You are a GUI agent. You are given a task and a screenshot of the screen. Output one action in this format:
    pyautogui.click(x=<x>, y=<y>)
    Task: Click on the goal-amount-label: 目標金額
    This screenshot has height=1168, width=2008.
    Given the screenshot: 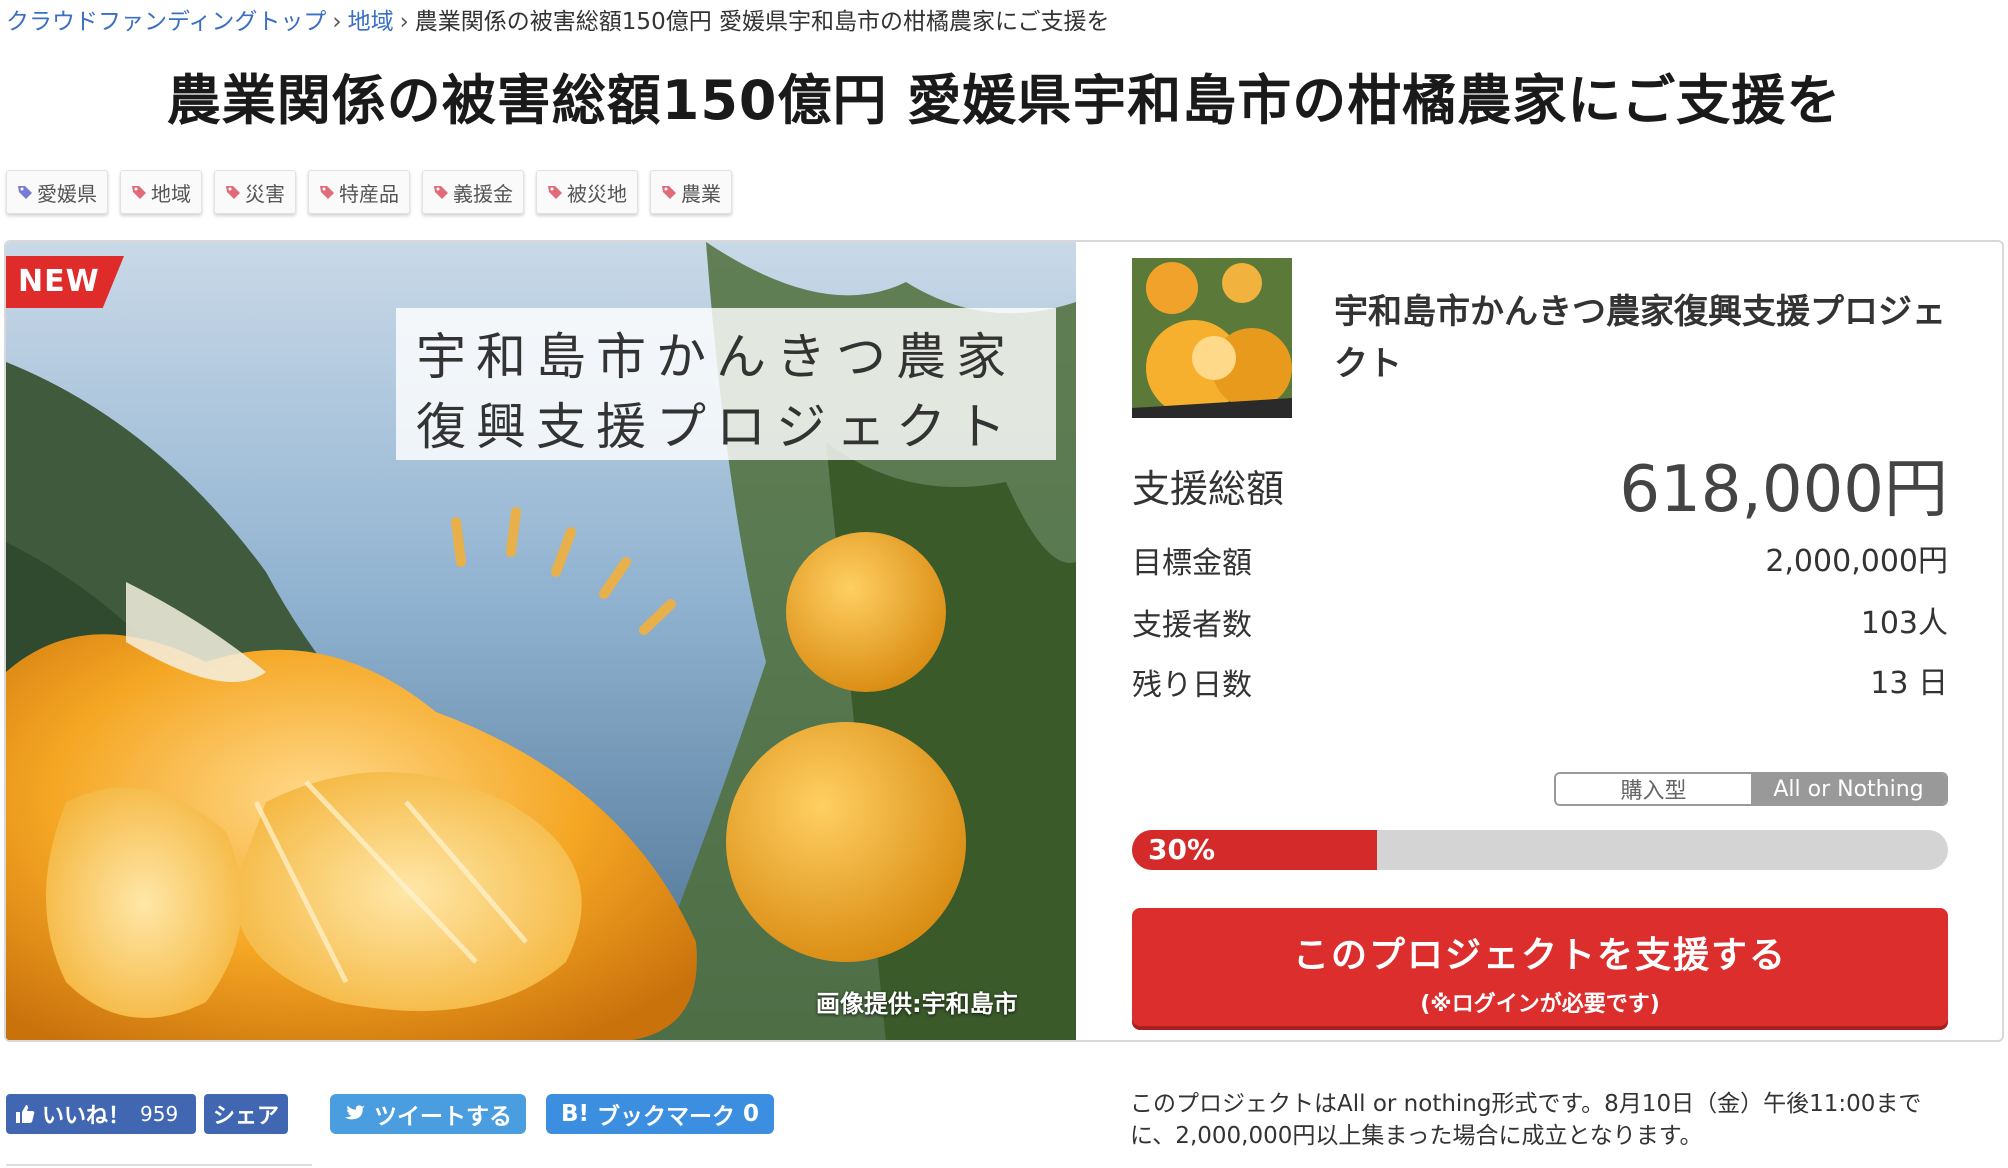 What is the action you would take?
    pyautogui.click(x=1192, y=563)
    